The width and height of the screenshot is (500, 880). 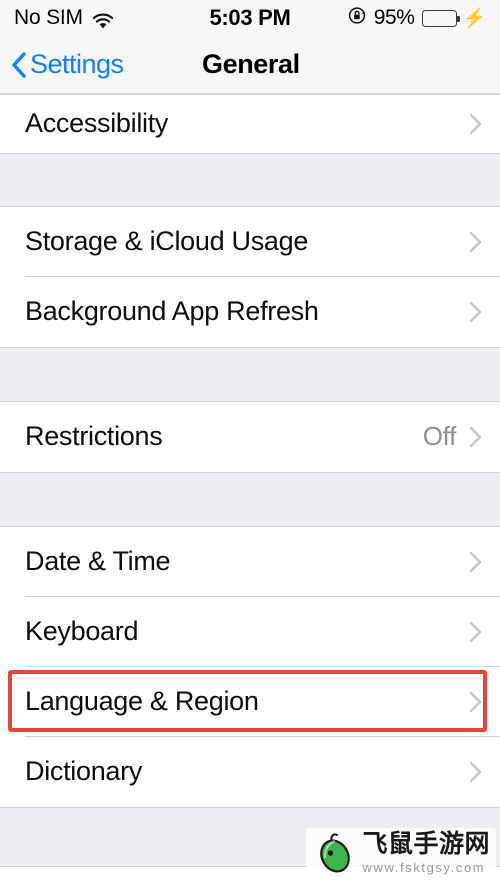 What do you see at coordinates (167, 241) in the screenshot?
I see `row-label: Storage & iCloud Usage` at bounding box center [167, 241].